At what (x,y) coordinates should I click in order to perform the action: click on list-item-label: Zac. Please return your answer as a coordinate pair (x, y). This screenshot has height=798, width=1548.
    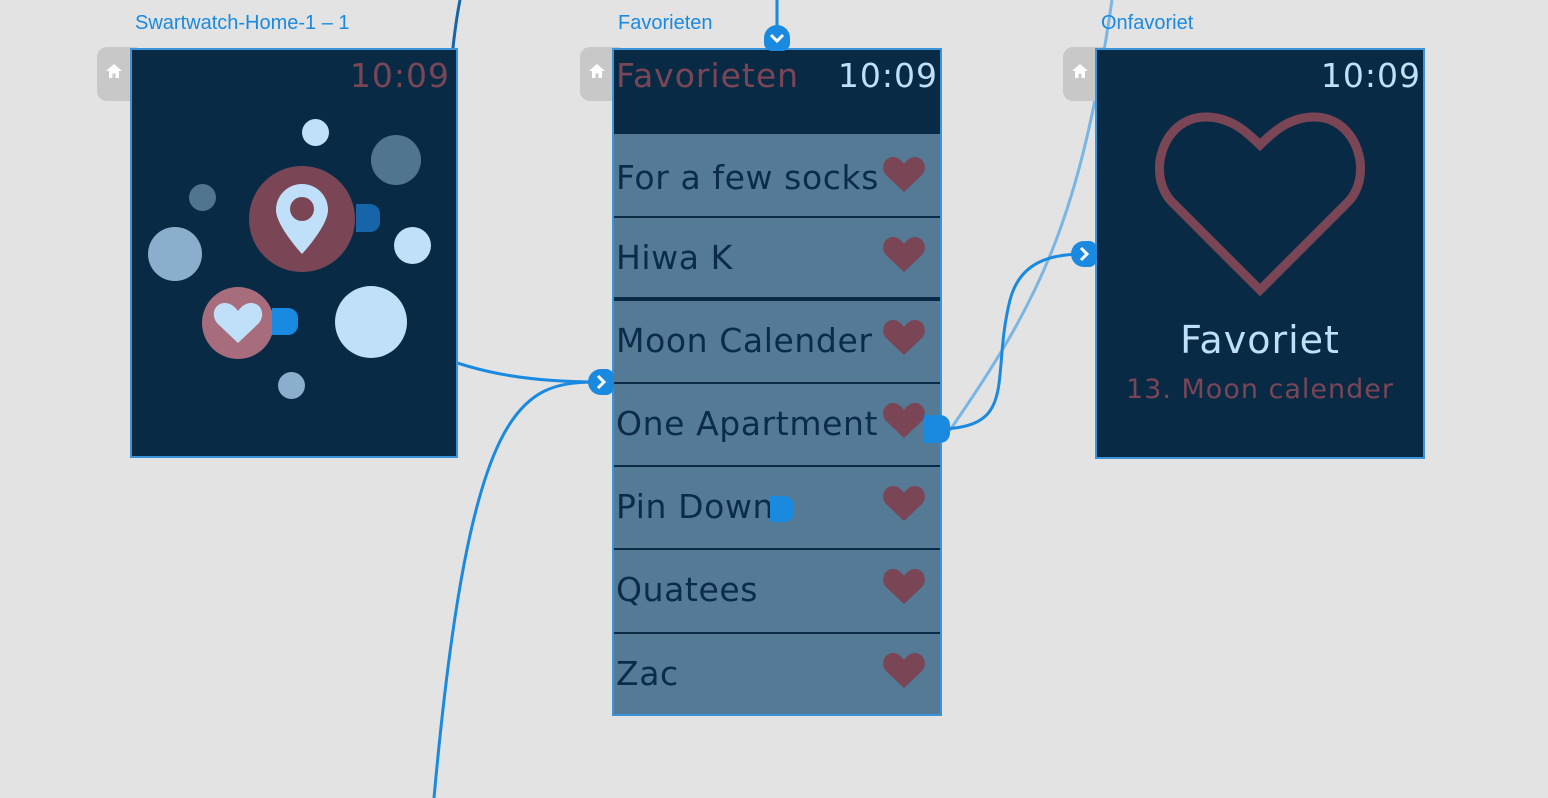
    Looking at the image, I should click on (647, 673).